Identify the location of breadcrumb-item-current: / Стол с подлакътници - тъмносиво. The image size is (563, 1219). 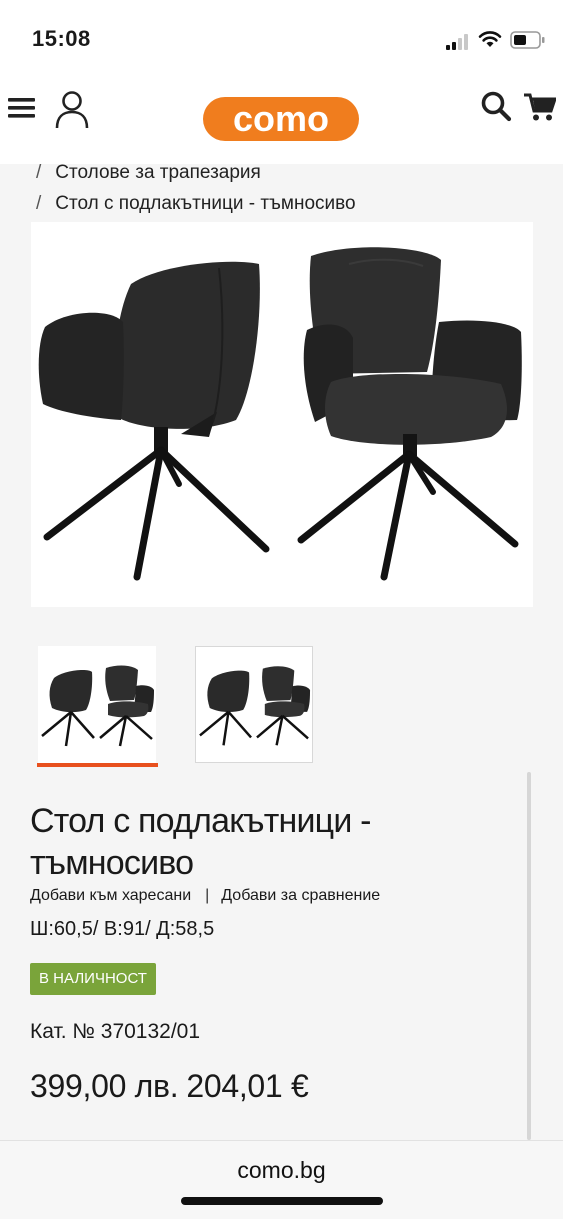
(196, 204).